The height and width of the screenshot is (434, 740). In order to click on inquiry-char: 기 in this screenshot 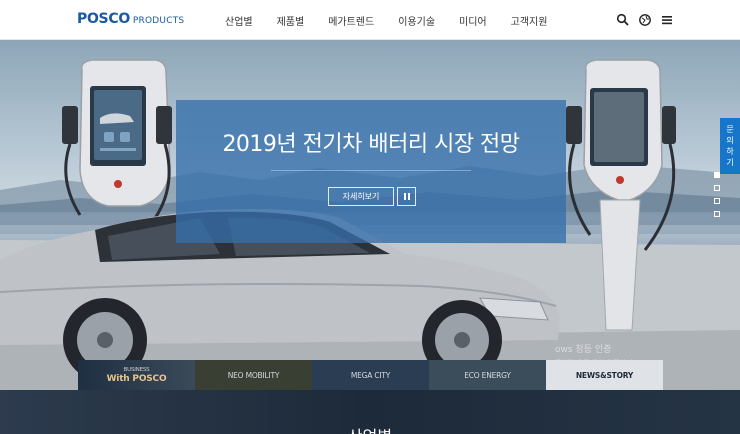, I will do `click(730, 162)`.